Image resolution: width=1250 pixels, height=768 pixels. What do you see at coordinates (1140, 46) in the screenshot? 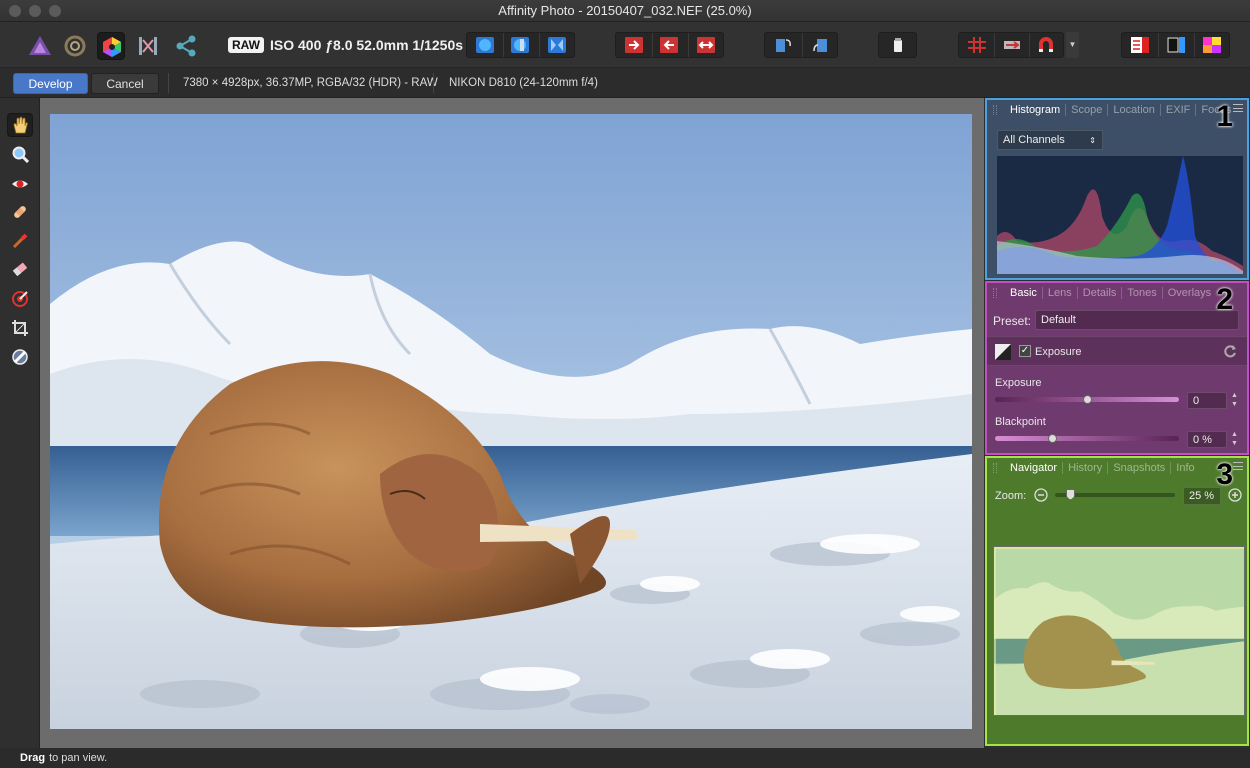
I see `show-panels-icon` at bounding box center [1140, 46].